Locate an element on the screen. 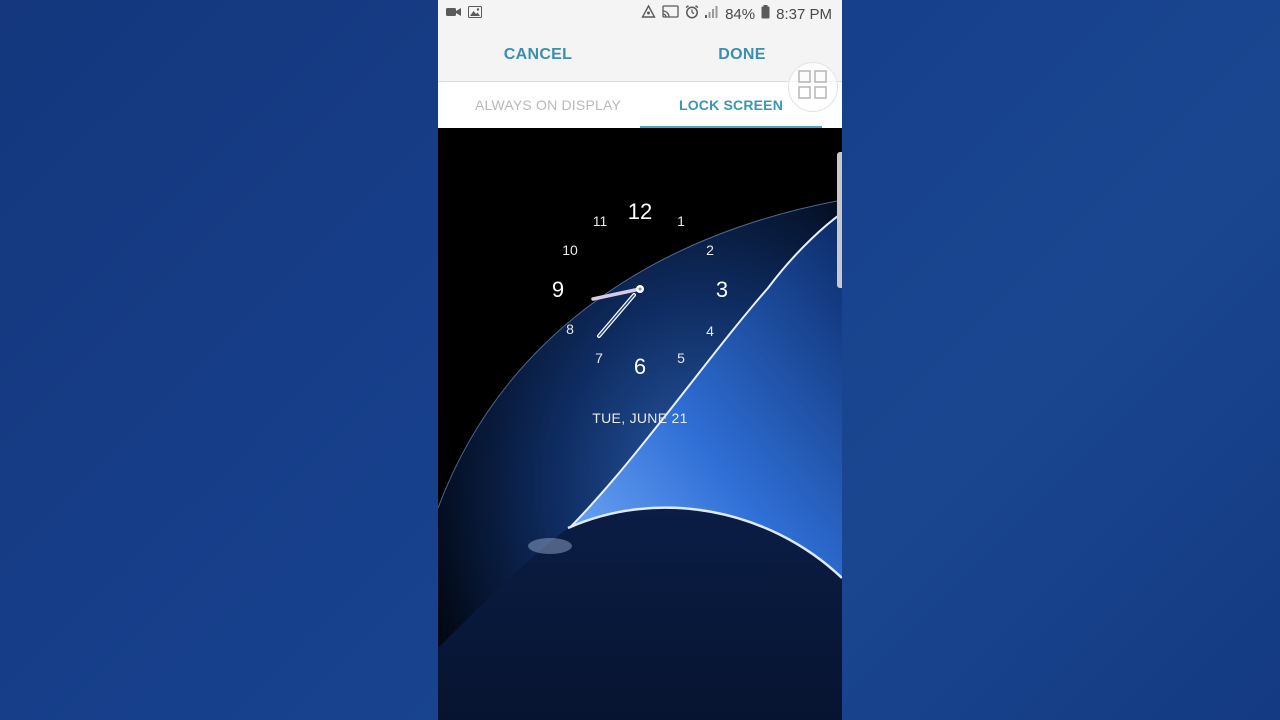 The image size is (1280, 720). status-bar: 84% 8:37 PM is located at coordinates (640, 14).